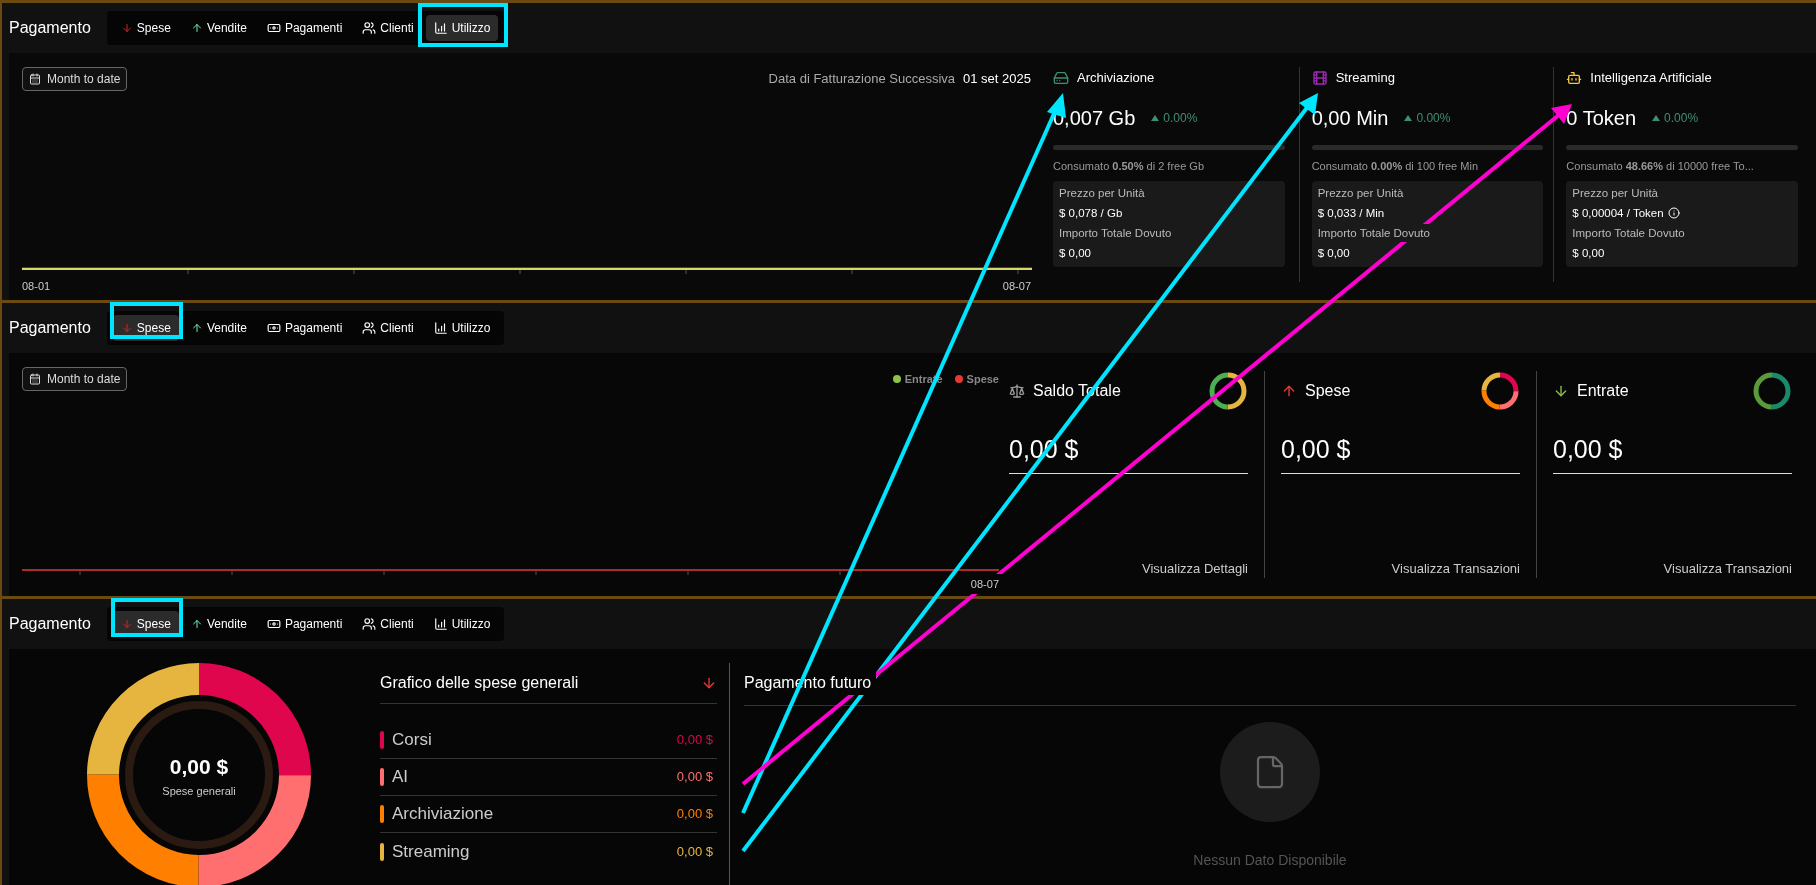  Describe the element at coordinates (997, 79) in the screenshot. I see `billing-date: 01 set 2025` at that location.